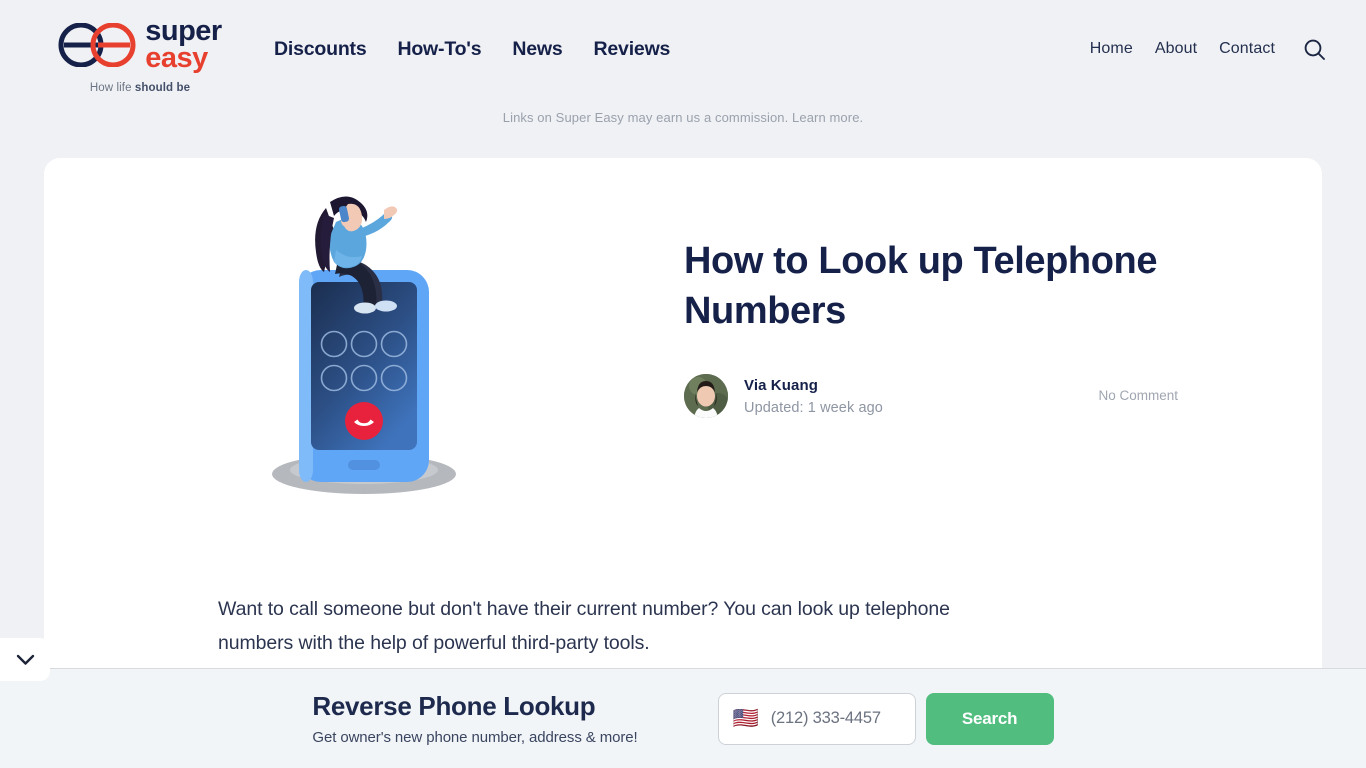  I want to click on disclaimer-learn-more-link: Learn more., so click(827, 117).